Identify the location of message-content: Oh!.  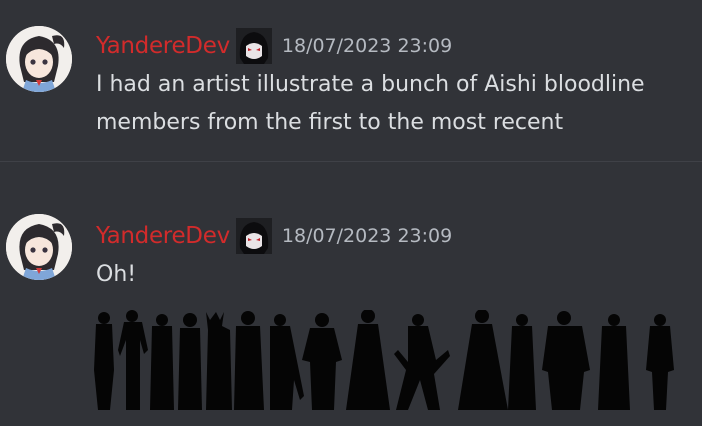
(396, 275).